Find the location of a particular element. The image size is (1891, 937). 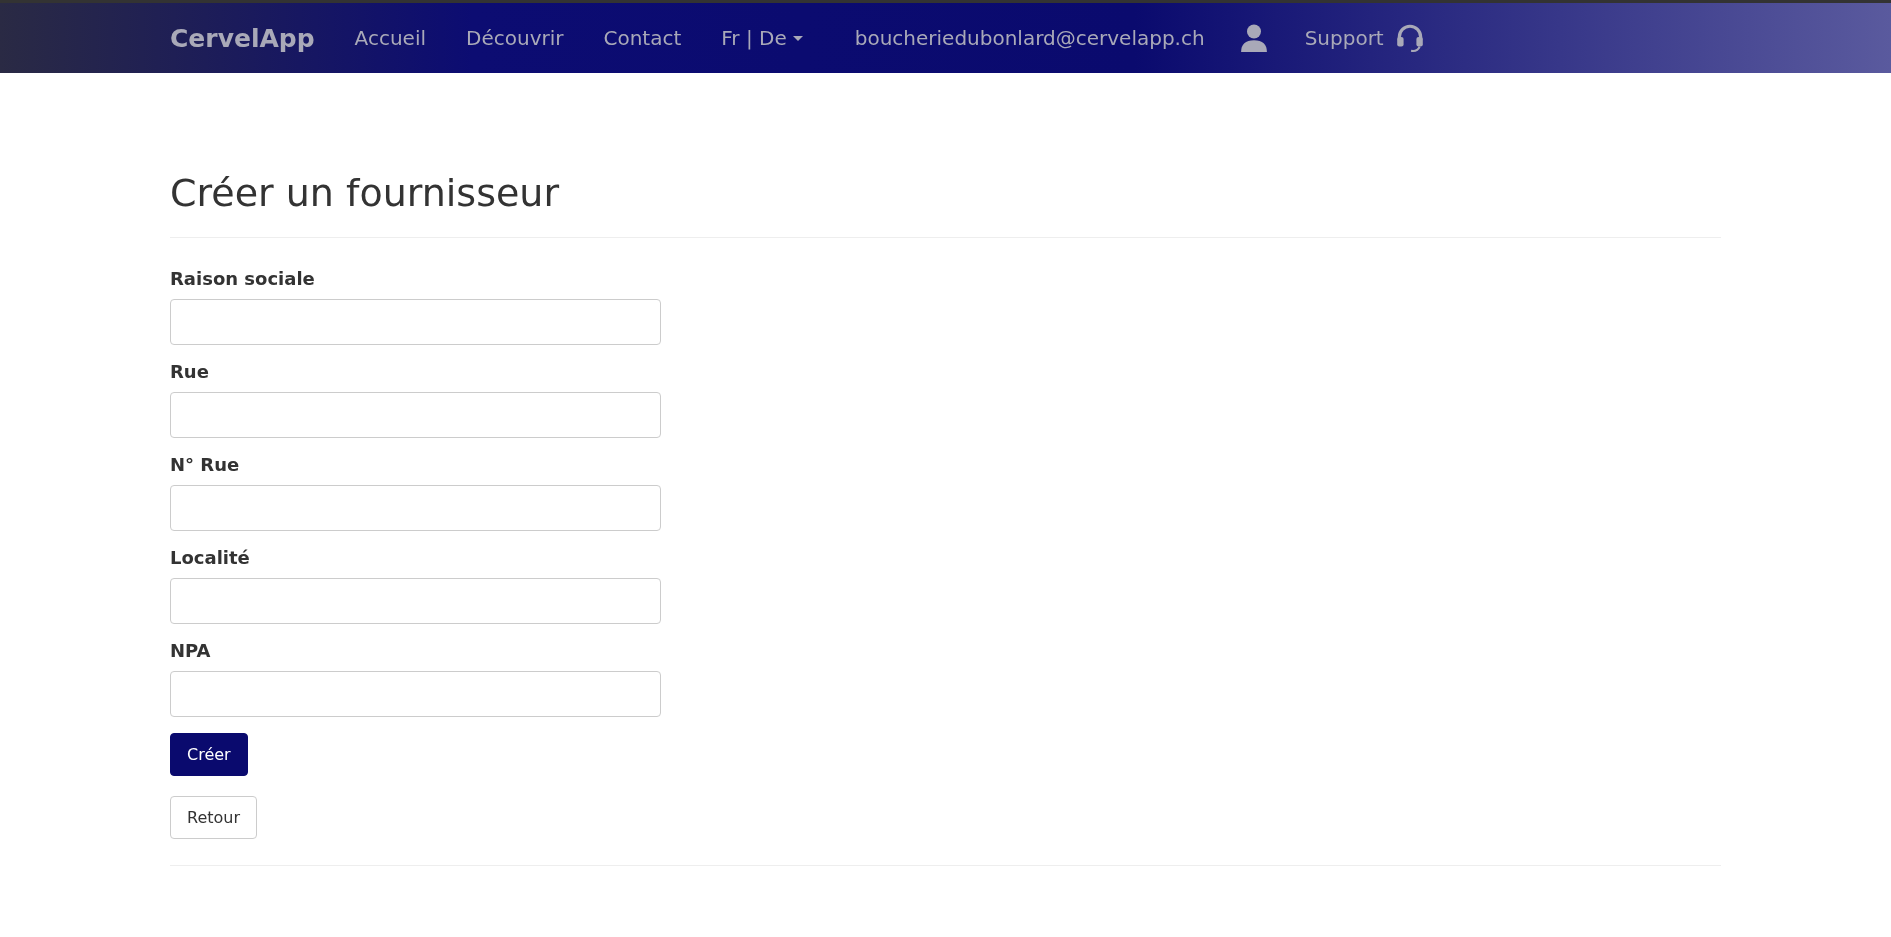

account-email-link: boucheriedubonlard@cervelapp.ch is located at coordinates (1029, 38).